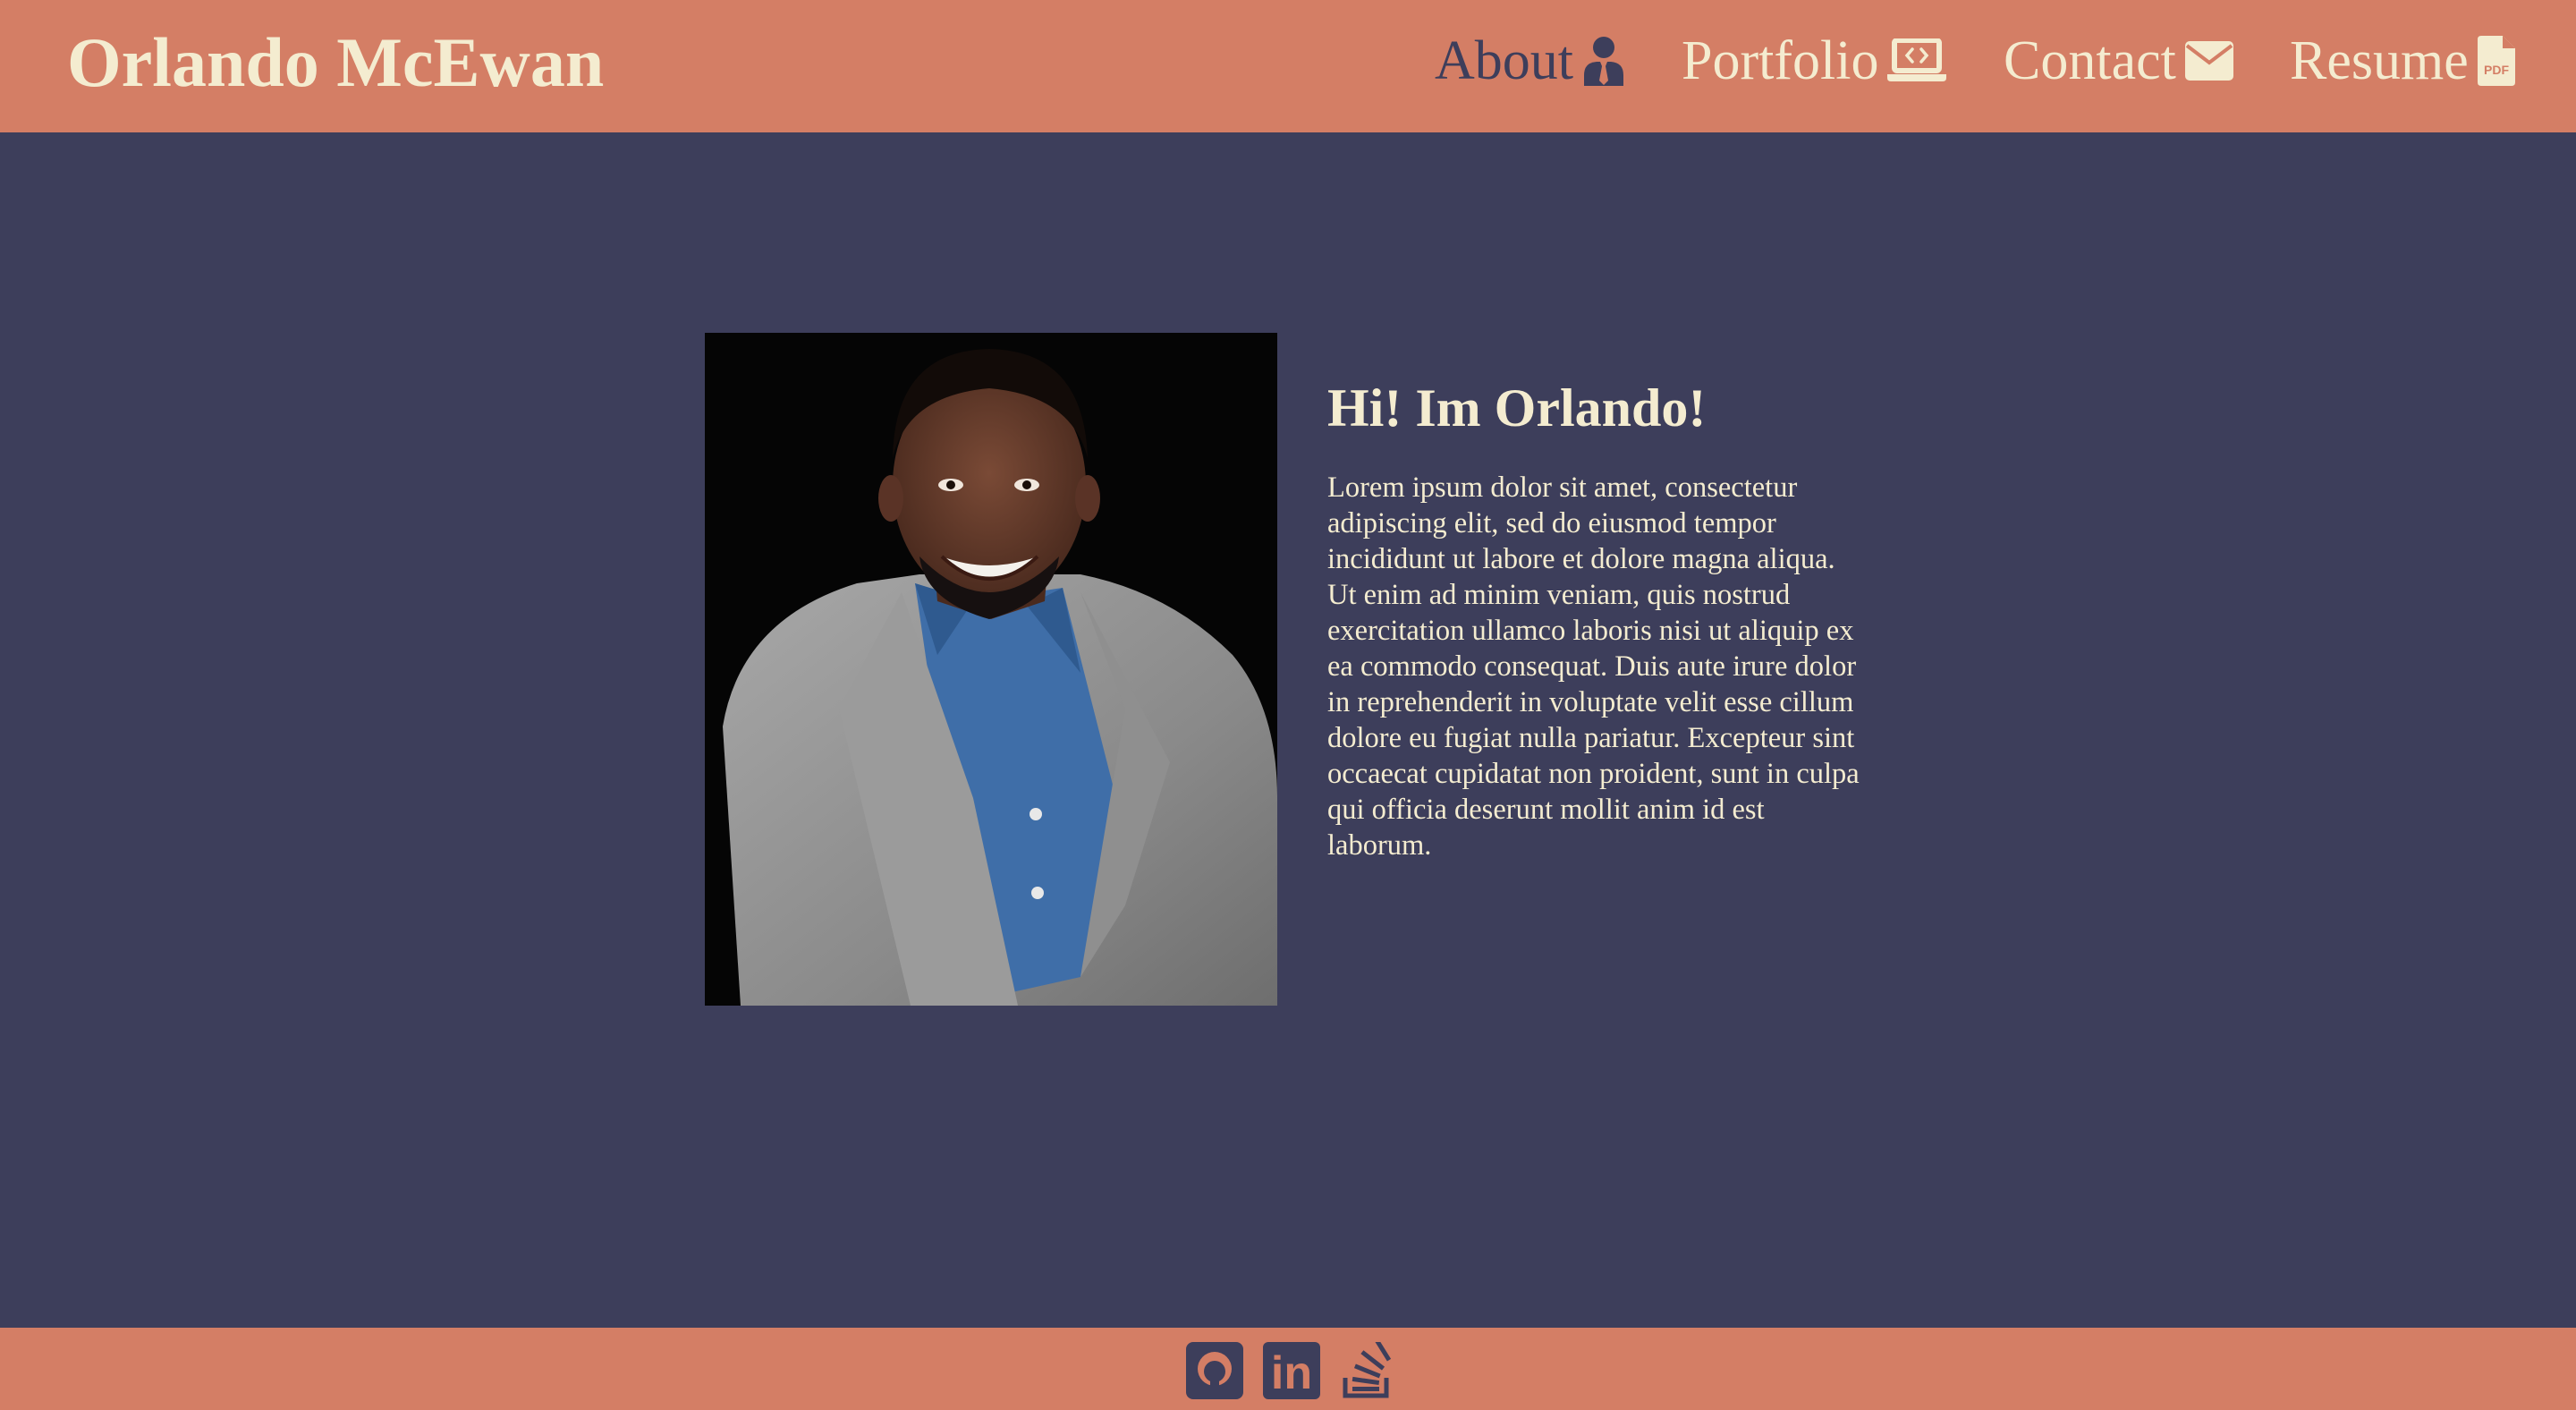 The image size is (2576, 1410). Describe the element at coordinates (2090, 60) in the screenshot. I see `nav-contact-label: Contact` at that location.